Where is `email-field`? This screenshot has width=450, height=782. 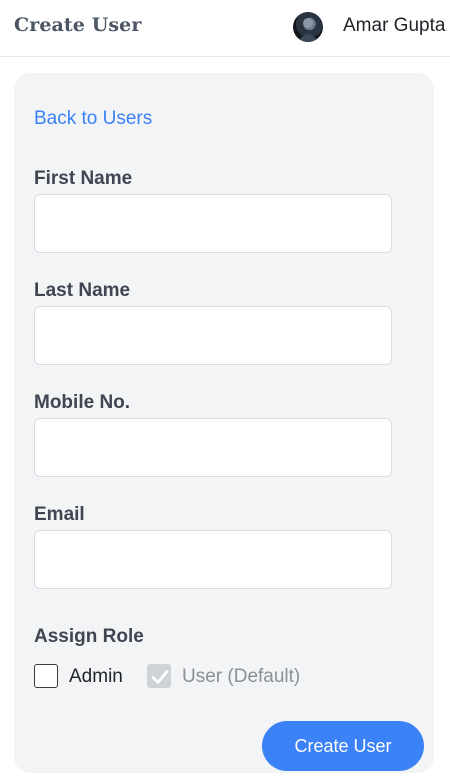 email-field is located at coordinates (213, 559).